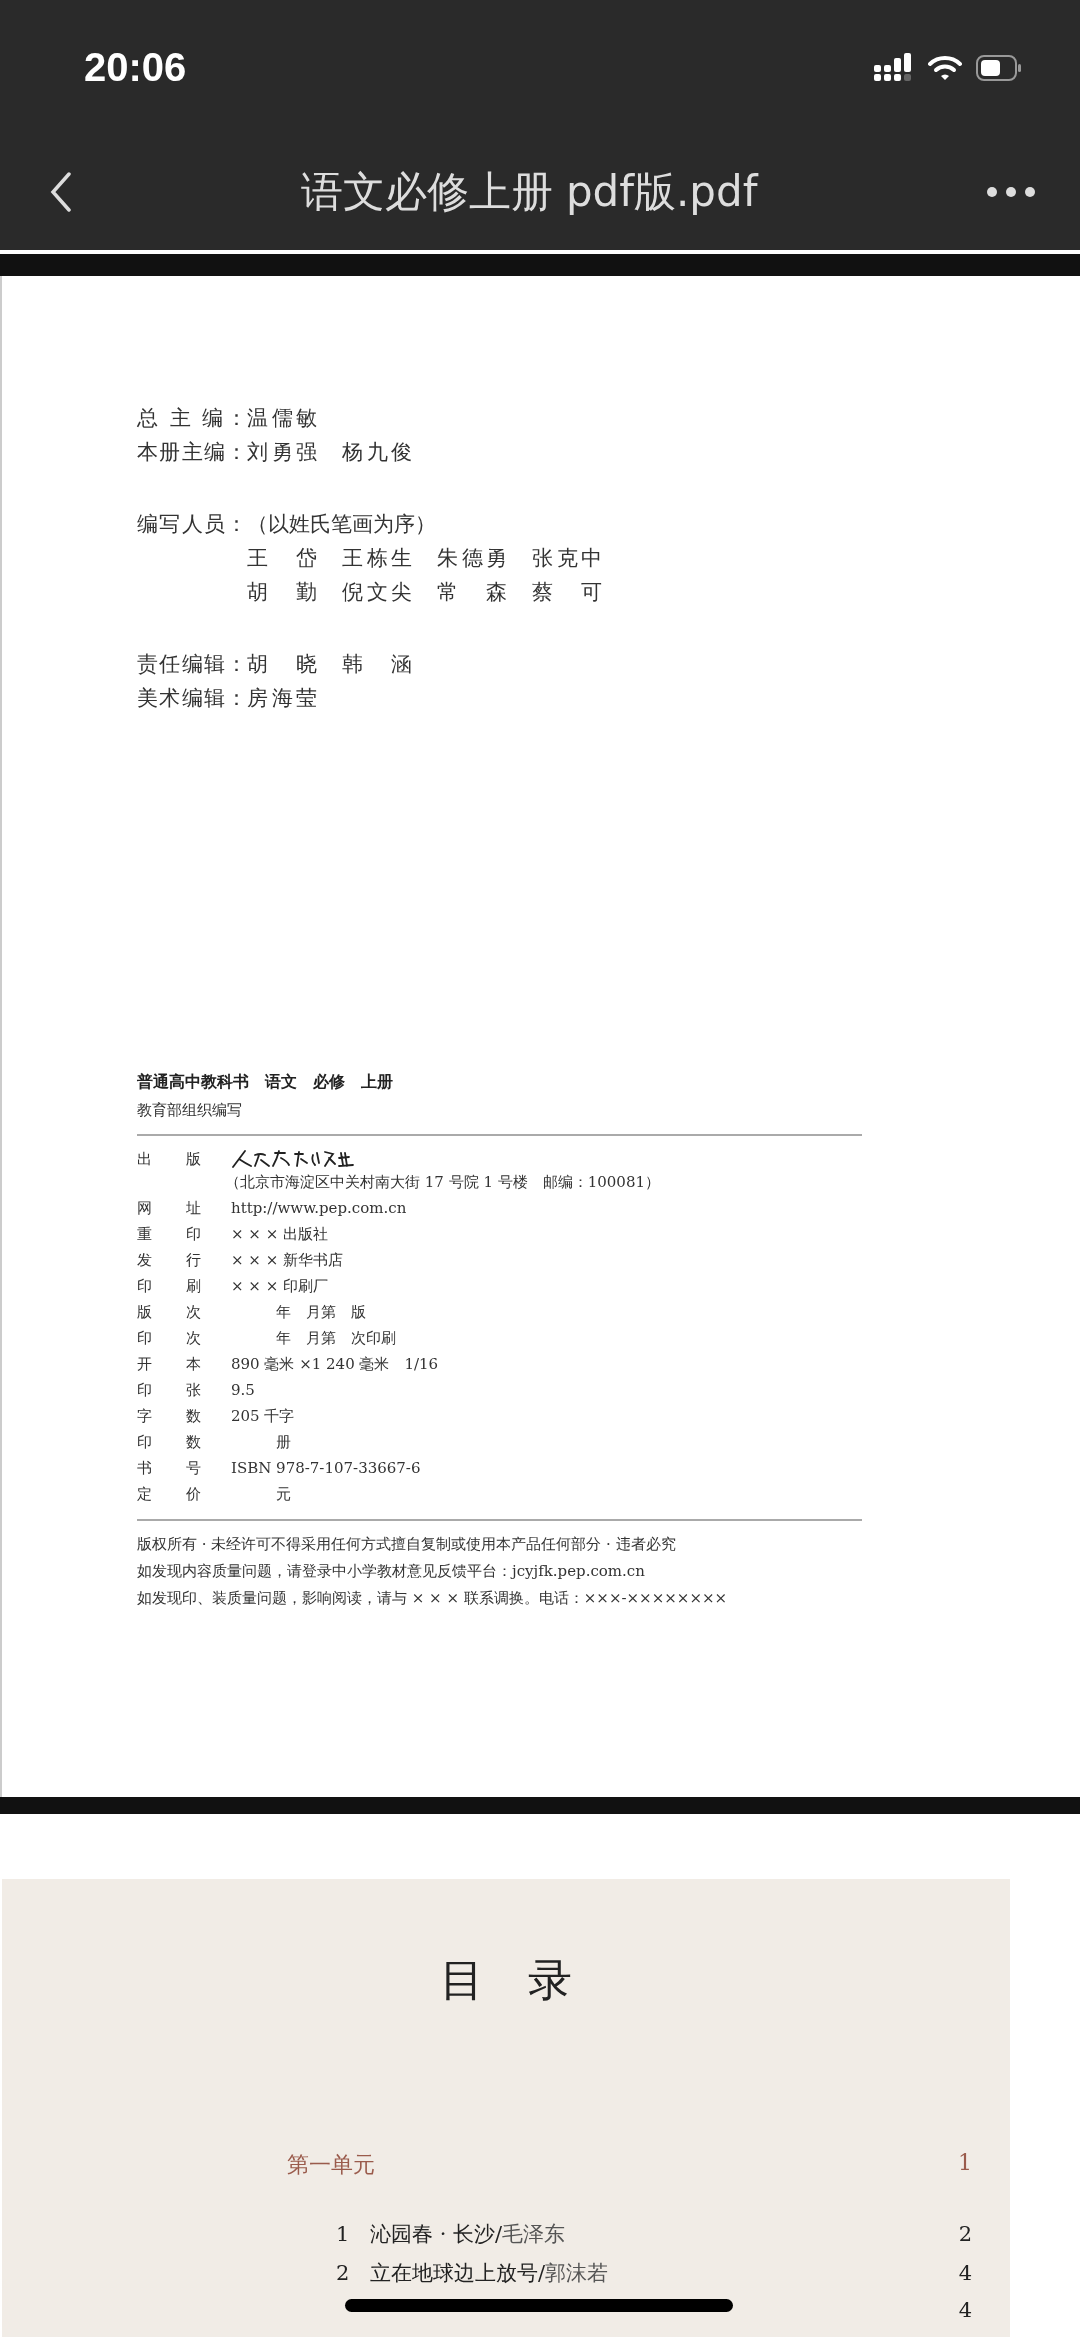 The image size is (1080, 2337). I want to click on notice-text: 如发现内容质量问题，请登录中小学教材意见反馈平台：jcyjfk.pep.com.cn, so click(391, 1571).